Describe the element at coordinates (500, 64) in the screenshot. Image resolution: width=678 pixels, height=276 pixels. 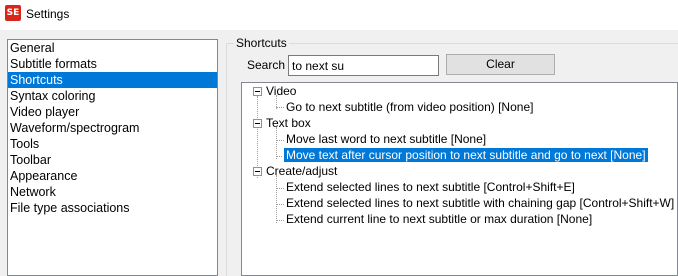
I see `clear-button: Clear` at that location.